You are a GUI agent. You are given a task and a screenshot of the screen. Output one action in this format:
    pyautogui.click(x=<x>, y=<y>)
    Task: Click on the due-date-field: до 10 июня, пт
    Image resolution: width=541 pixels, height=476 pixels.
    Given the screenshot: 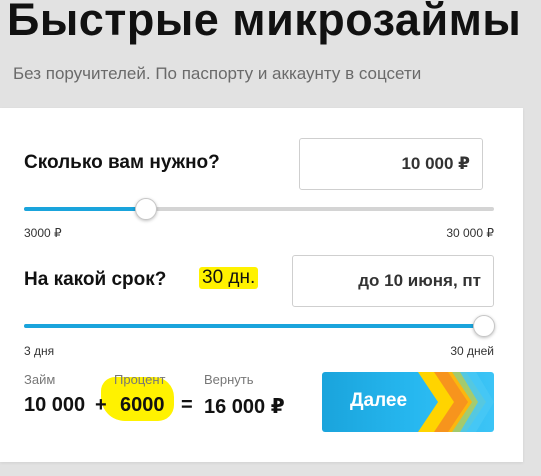 What is the action you would take?
    pyautogui.click(x=393, y=281)
    